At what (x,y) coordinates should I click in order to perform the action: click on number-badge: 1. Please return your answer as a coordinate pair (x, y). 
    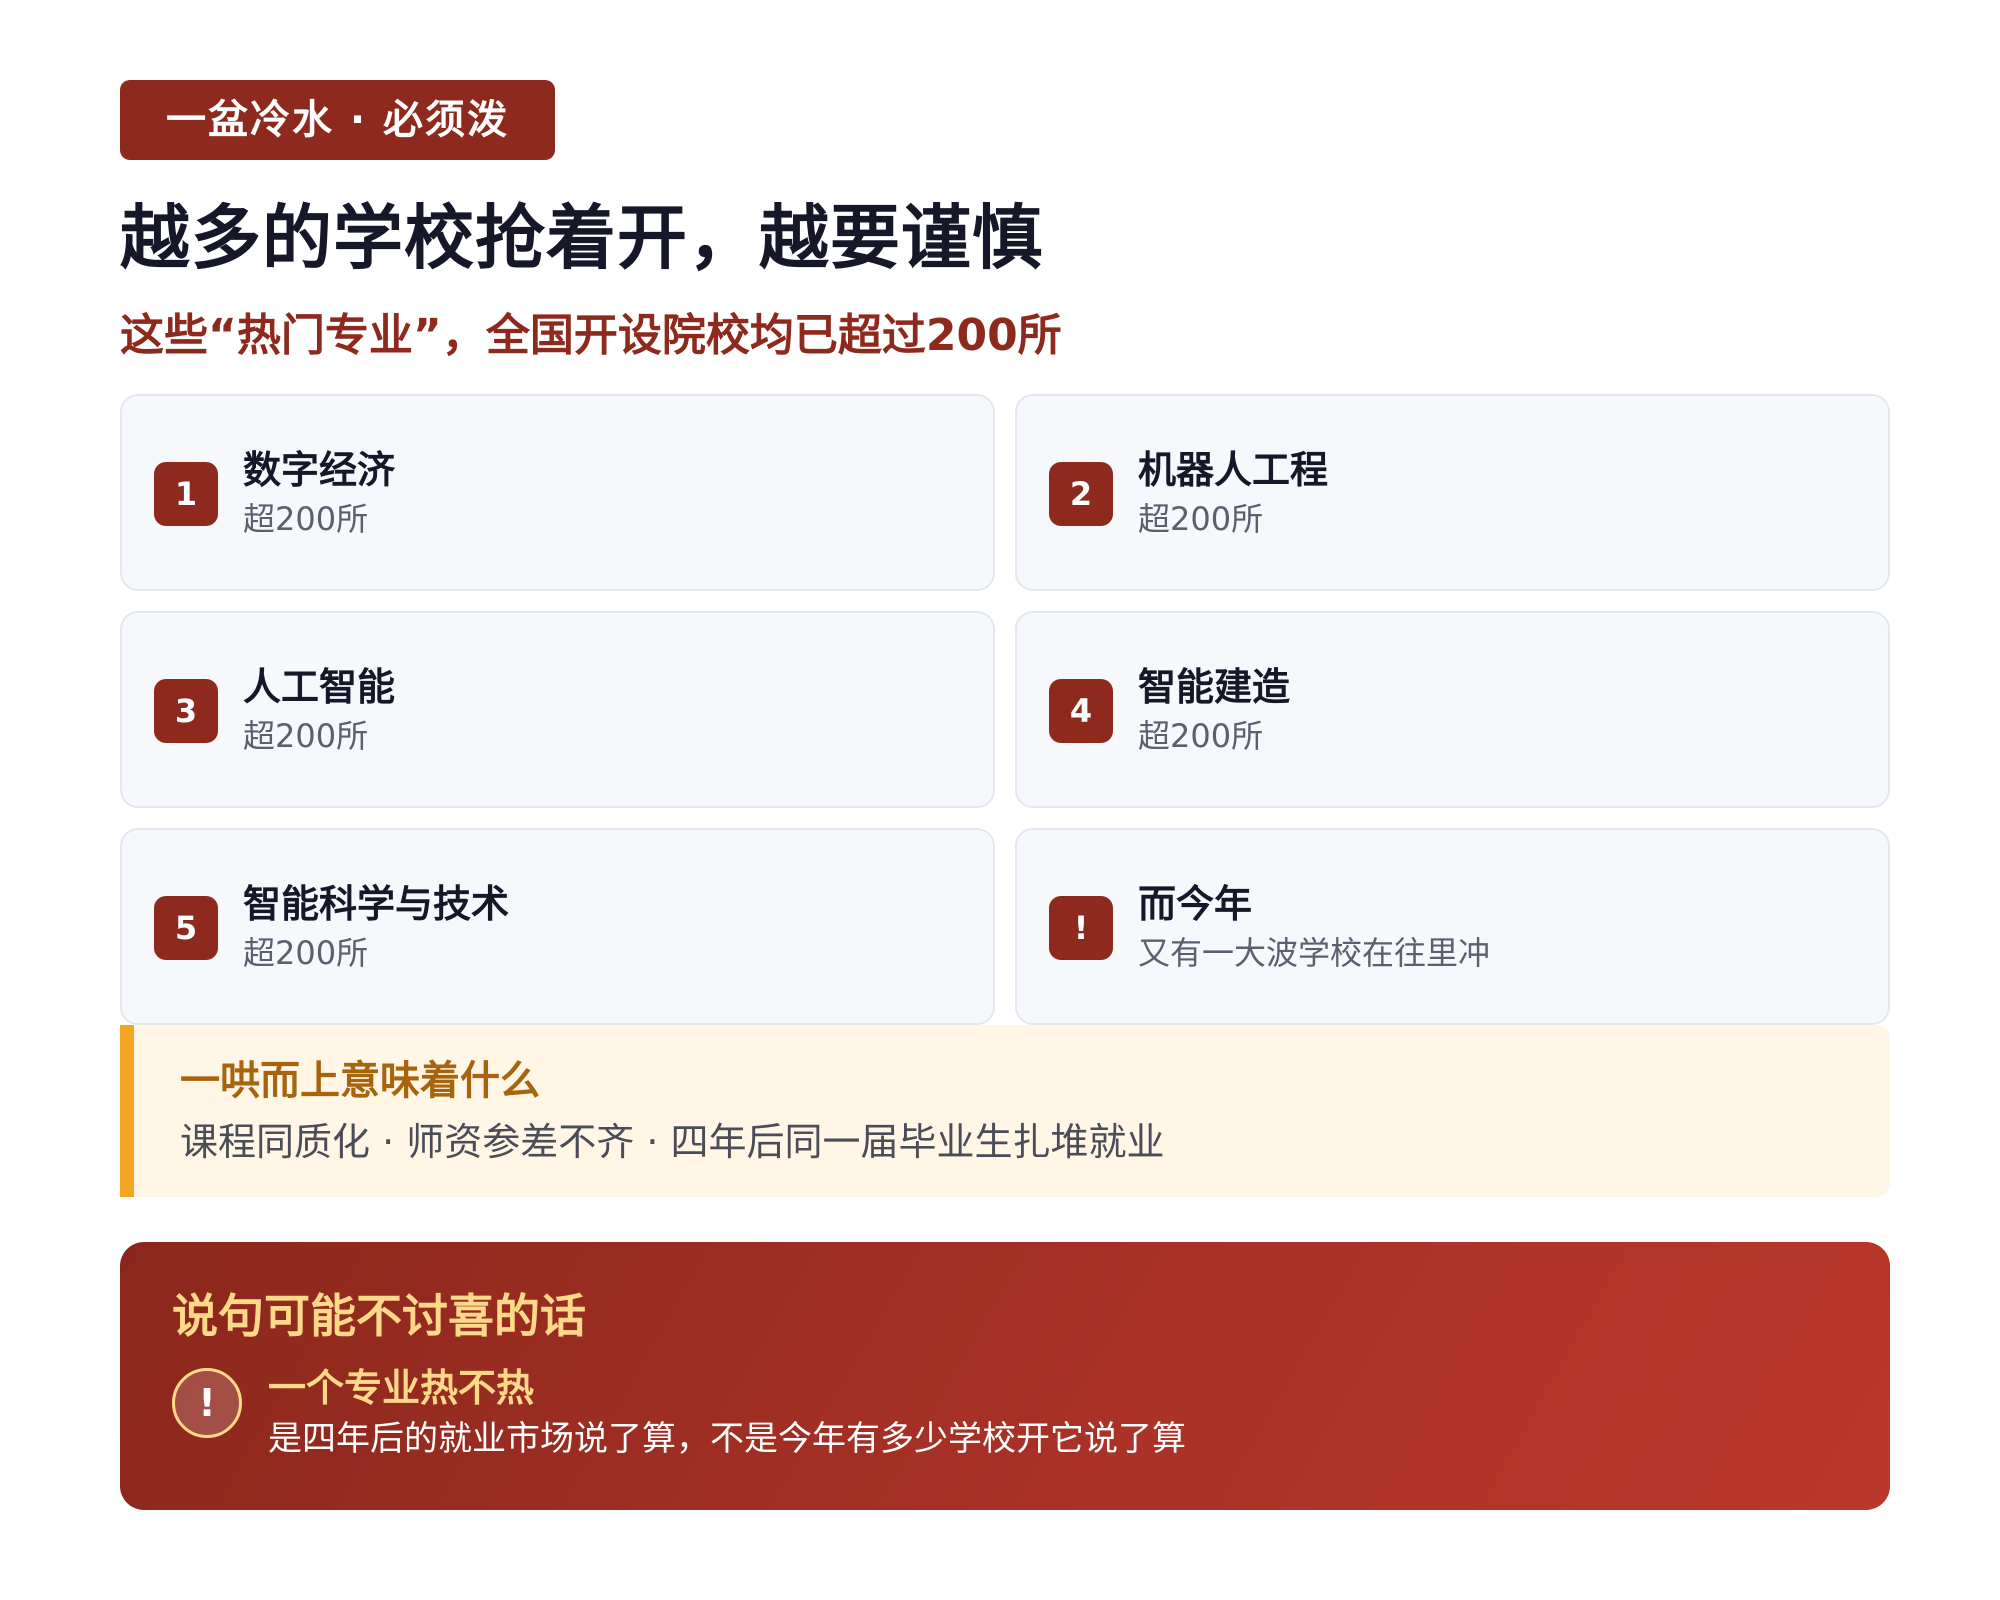
    Looking at the image, I should click on (186, 494).